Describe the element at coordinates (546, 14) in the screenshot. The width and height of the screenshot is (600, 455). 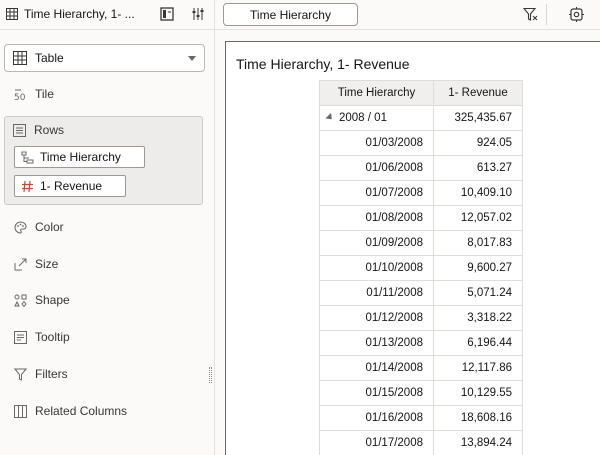
I see `toolbar-divider` at that location.